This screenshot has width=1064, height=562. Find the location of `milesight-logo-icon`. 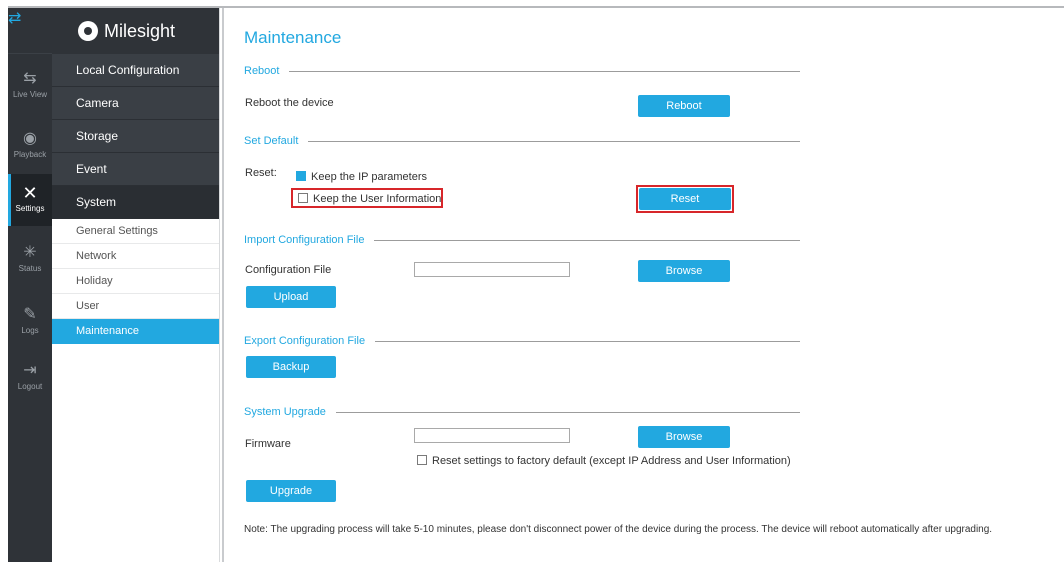

milesight-logo-icon is located at coordinates (88, 31).